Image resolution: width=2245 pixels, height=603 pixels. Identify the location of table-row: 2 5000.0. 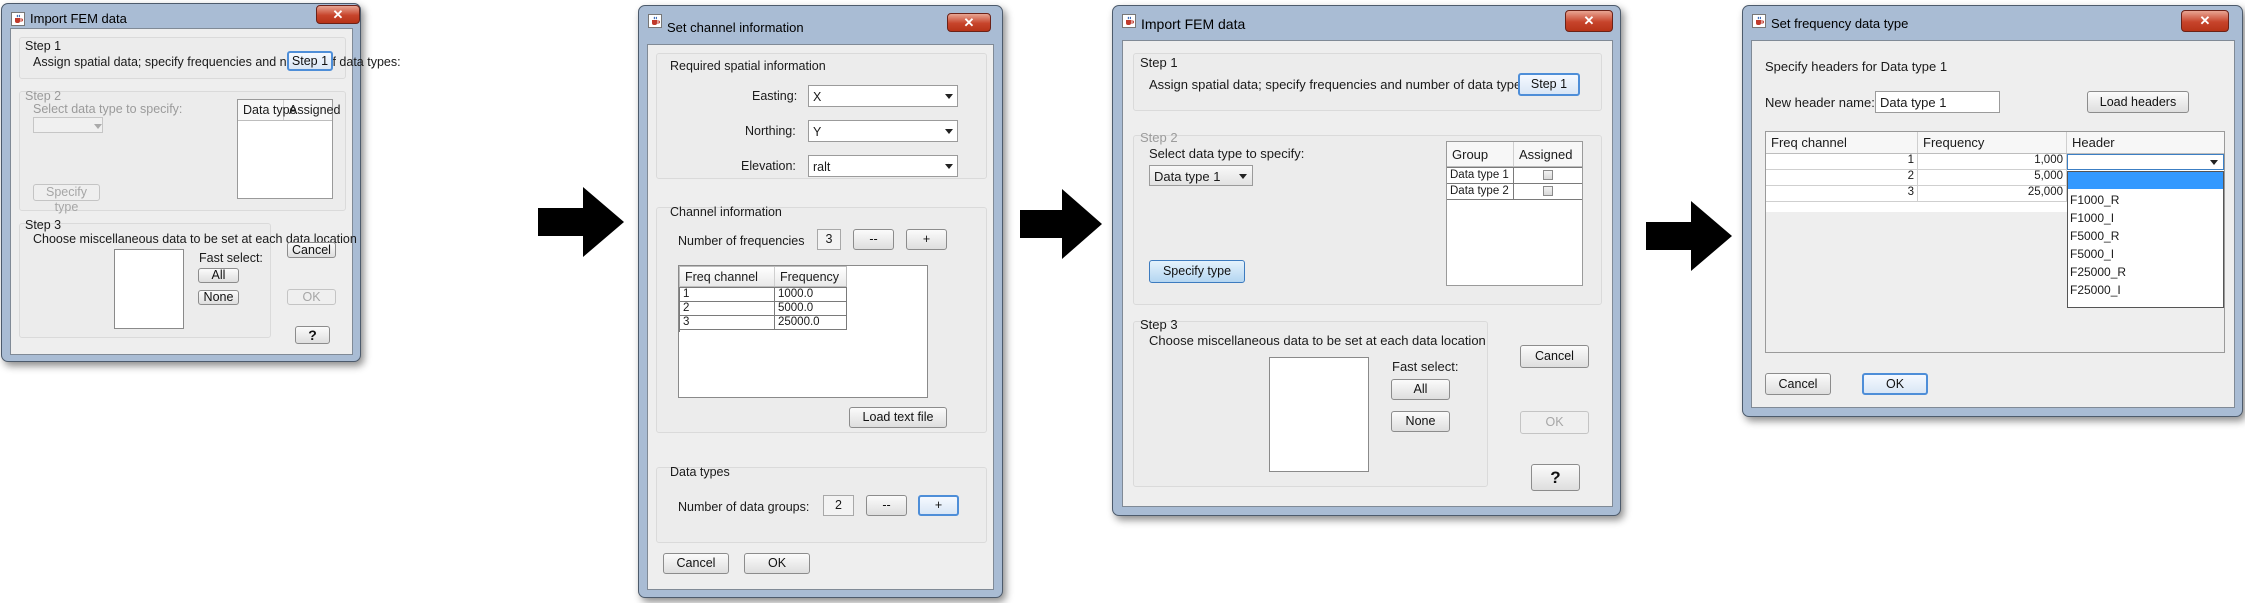
(763, 309).